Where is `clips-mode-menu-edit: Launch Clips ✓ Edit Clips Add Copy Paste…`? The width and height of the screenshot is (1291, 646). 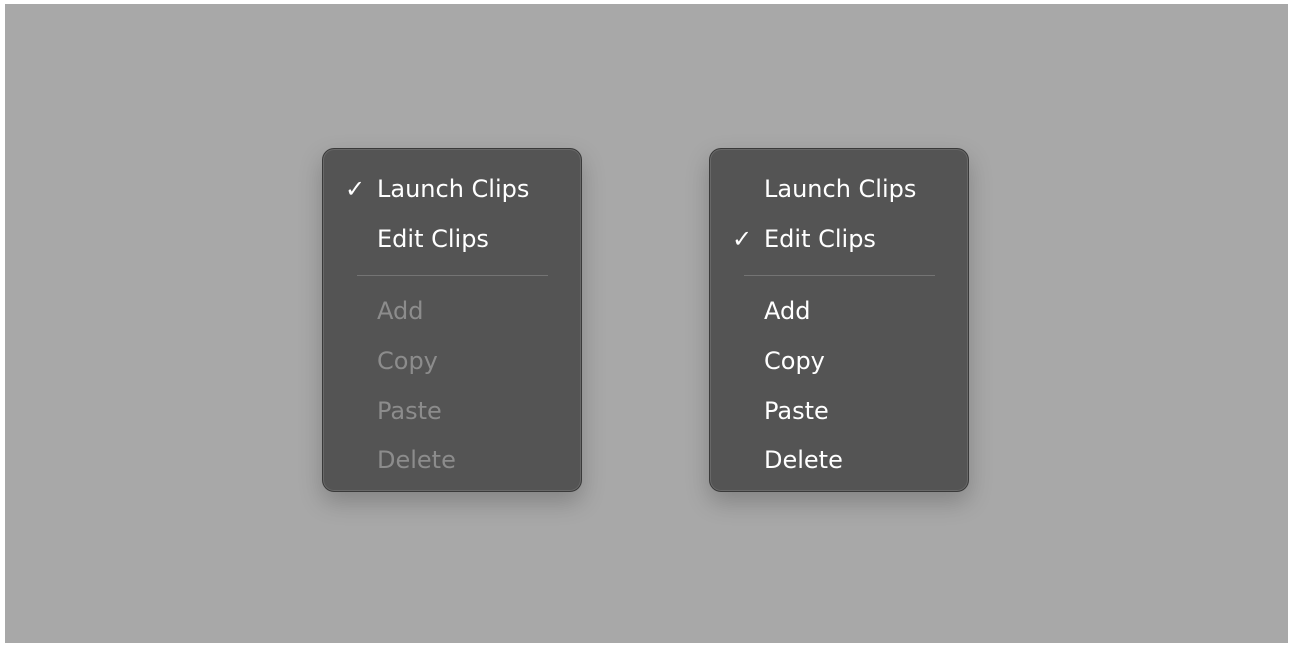 clips-mode-menu-edit: Launch Clips ✓ Edit Clips Add Copy Paste… is located at coordinates (839, 320).